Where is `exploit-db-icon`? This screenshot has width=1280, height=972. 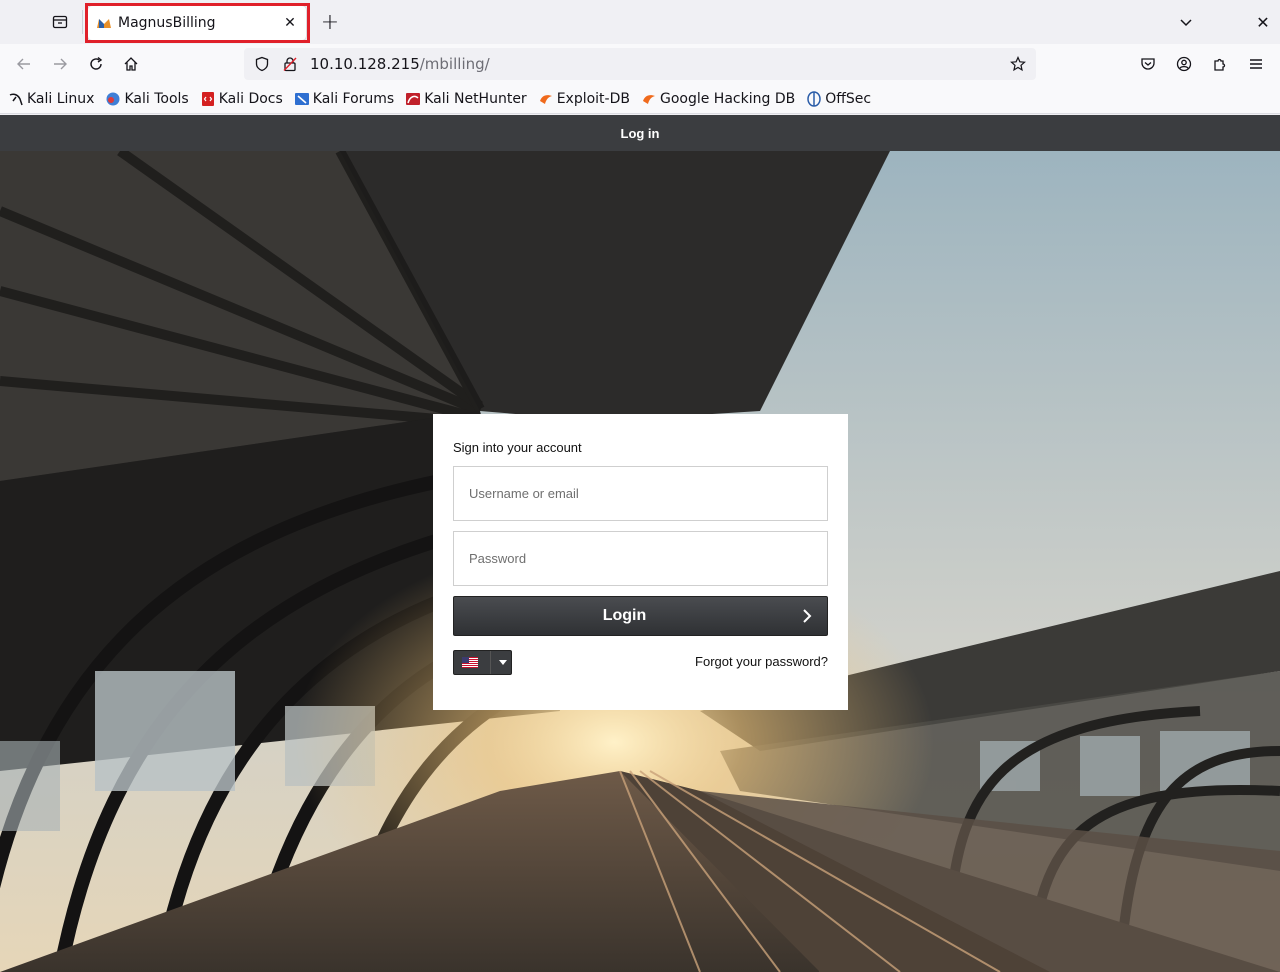
exploit-db-icon is located at coordinates (546, 99).